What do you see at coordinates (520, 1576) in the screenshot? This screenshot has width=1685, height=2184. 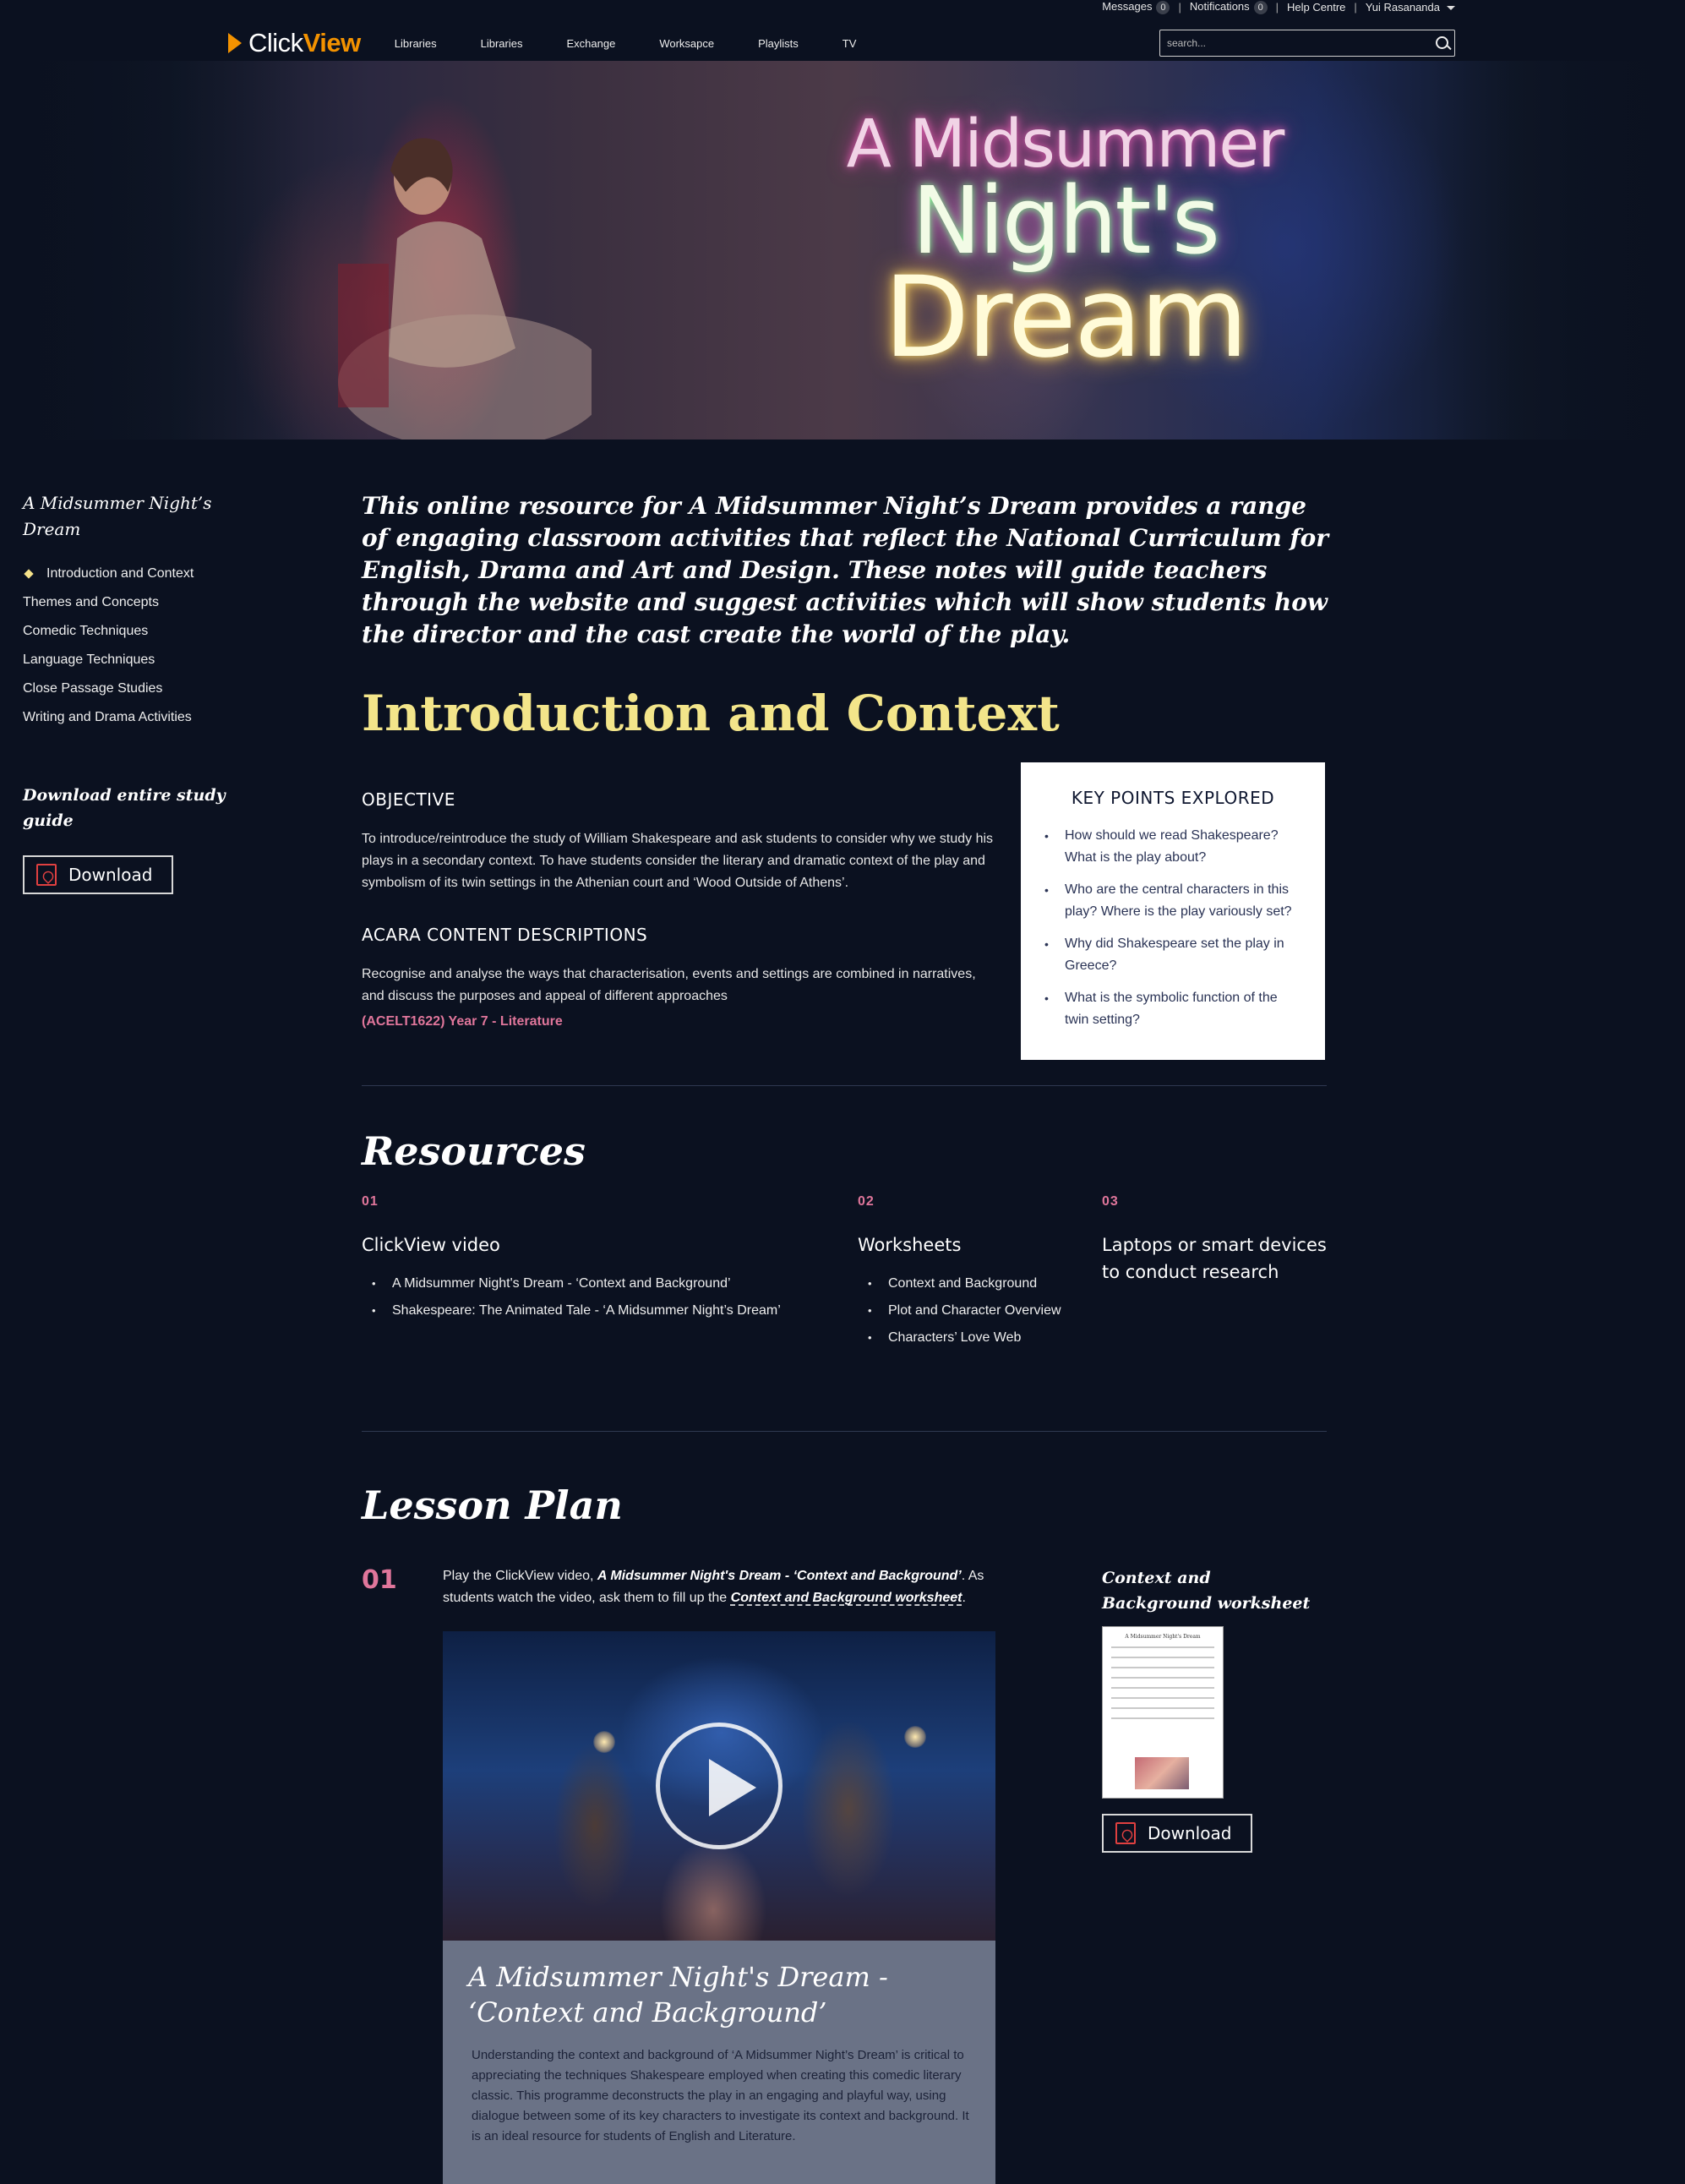 I see `step-text-part: Play the ClickView video,` at bounding box center [520, 1576].